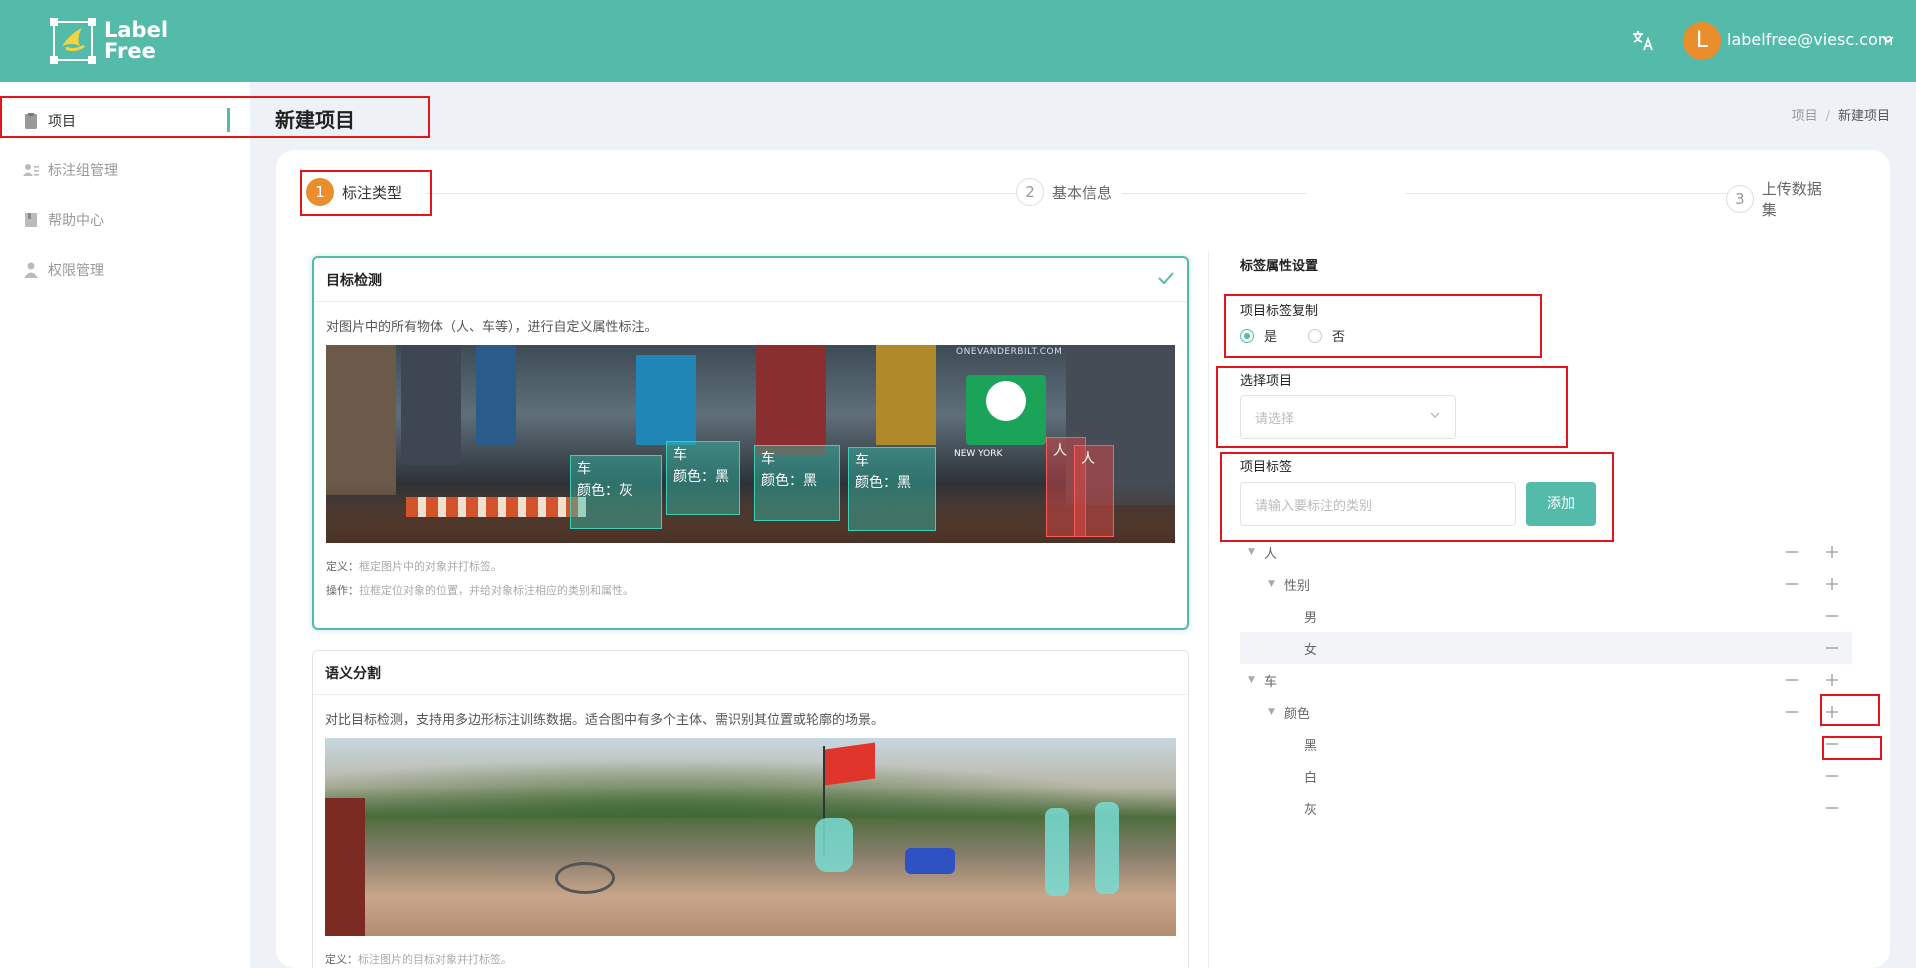 This screenshot has width=1916, height=968. Describe the element at coordinates (1740, 199) in the screenshot. I see `step-number: 3` at that location.